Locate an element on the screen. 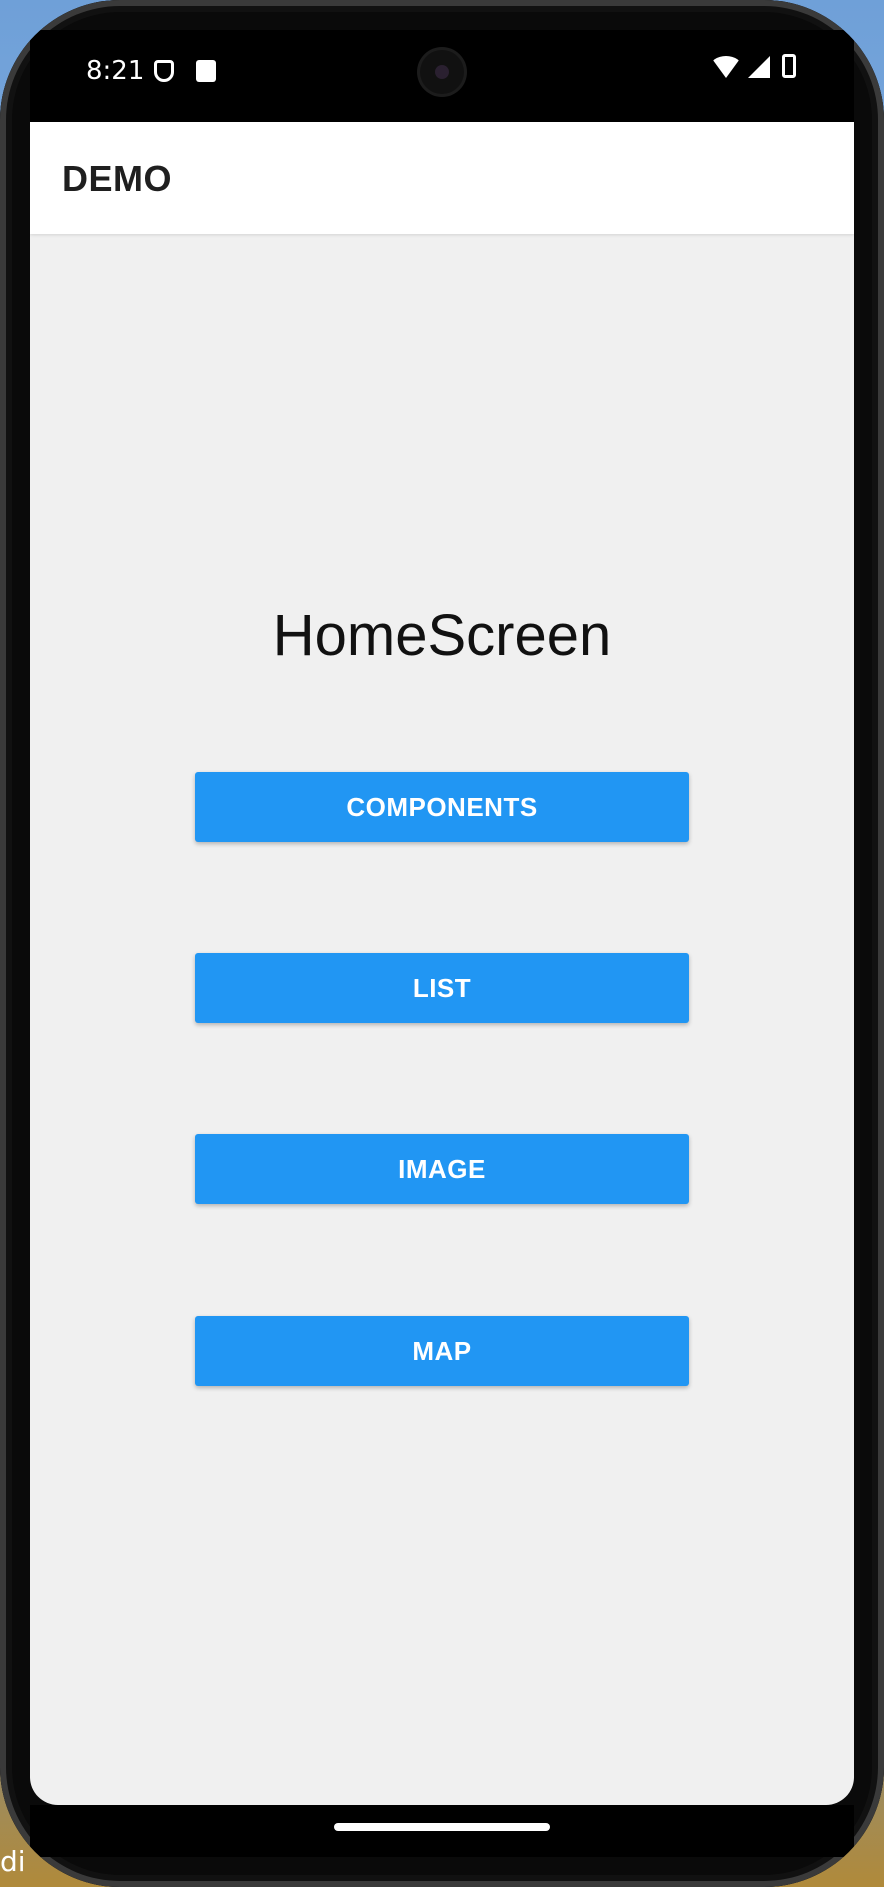  wifi-icon is located at coordinates (726, 67).